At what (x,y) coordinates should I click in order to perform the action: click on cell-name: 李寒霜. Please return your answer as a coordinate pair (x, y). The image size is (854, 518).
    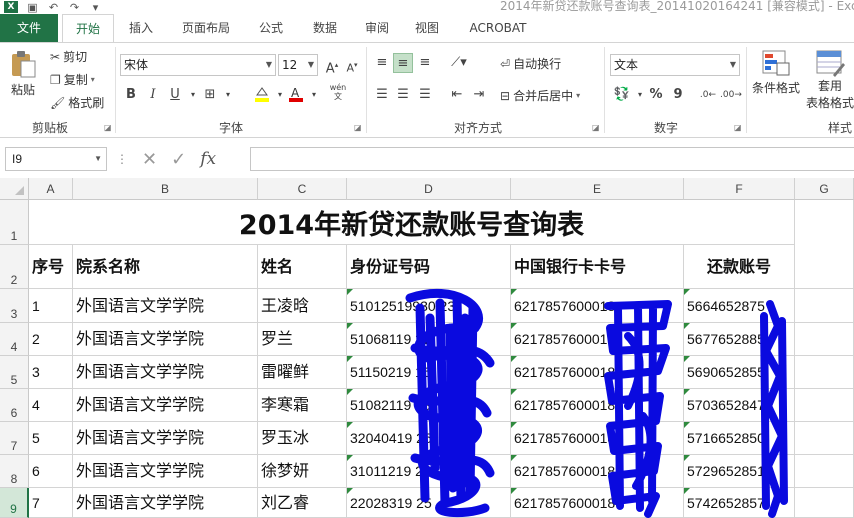
    Looking at the image, I should click on (302, 405).